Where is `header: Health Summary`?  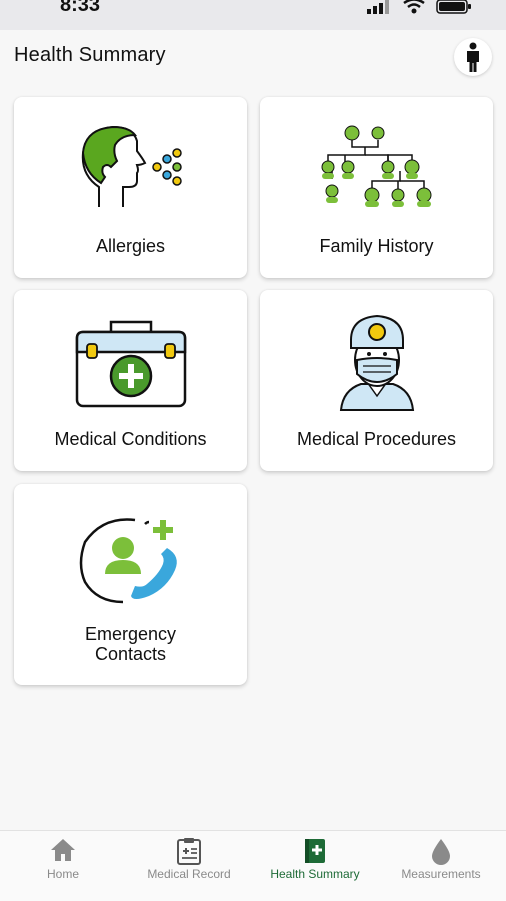
header: Health Summary is located at coordinates (253, 59).